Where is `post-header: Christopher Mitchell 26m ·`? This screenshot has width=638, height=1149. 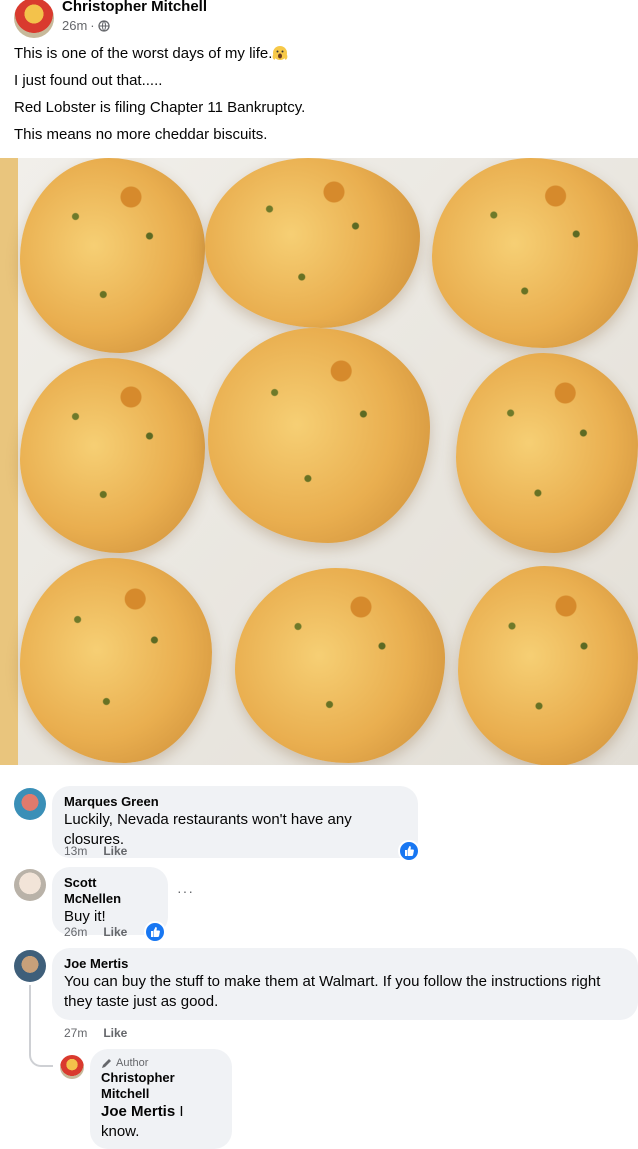
post-header: Christopher Mitchell 26m · is located at coordinates (324, 19).